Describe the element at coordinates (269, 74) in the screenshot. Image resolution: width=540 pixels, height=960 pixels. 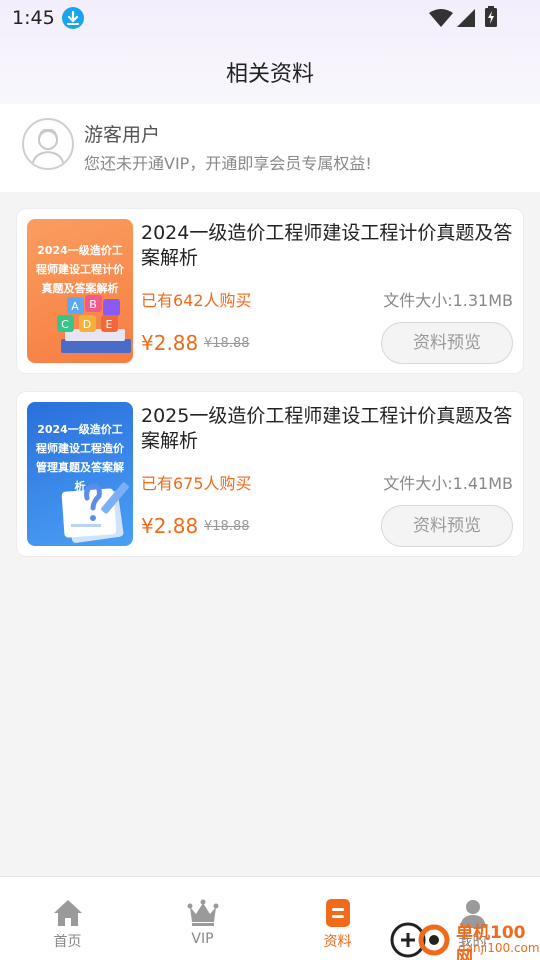
I see `page-title: 相关资料` at that location.